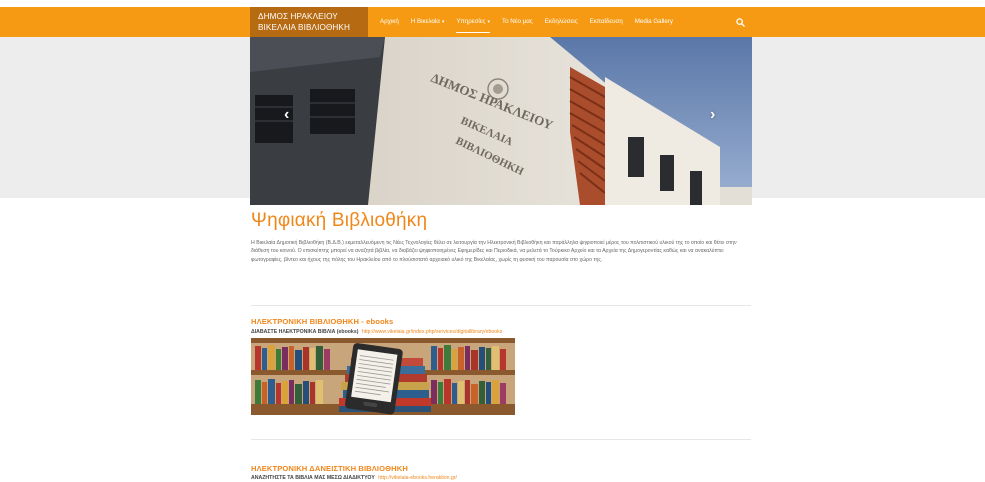 The width and height of the screenshot is (985, 482). What do you see at coordinates (304, 27) in the screenshot?
I see `brand-line-2: ΒΙΚΕΛΑΙΑ ΒΙΒΛΙΟΘΗΚΗ` at bounding box center [304, 27].